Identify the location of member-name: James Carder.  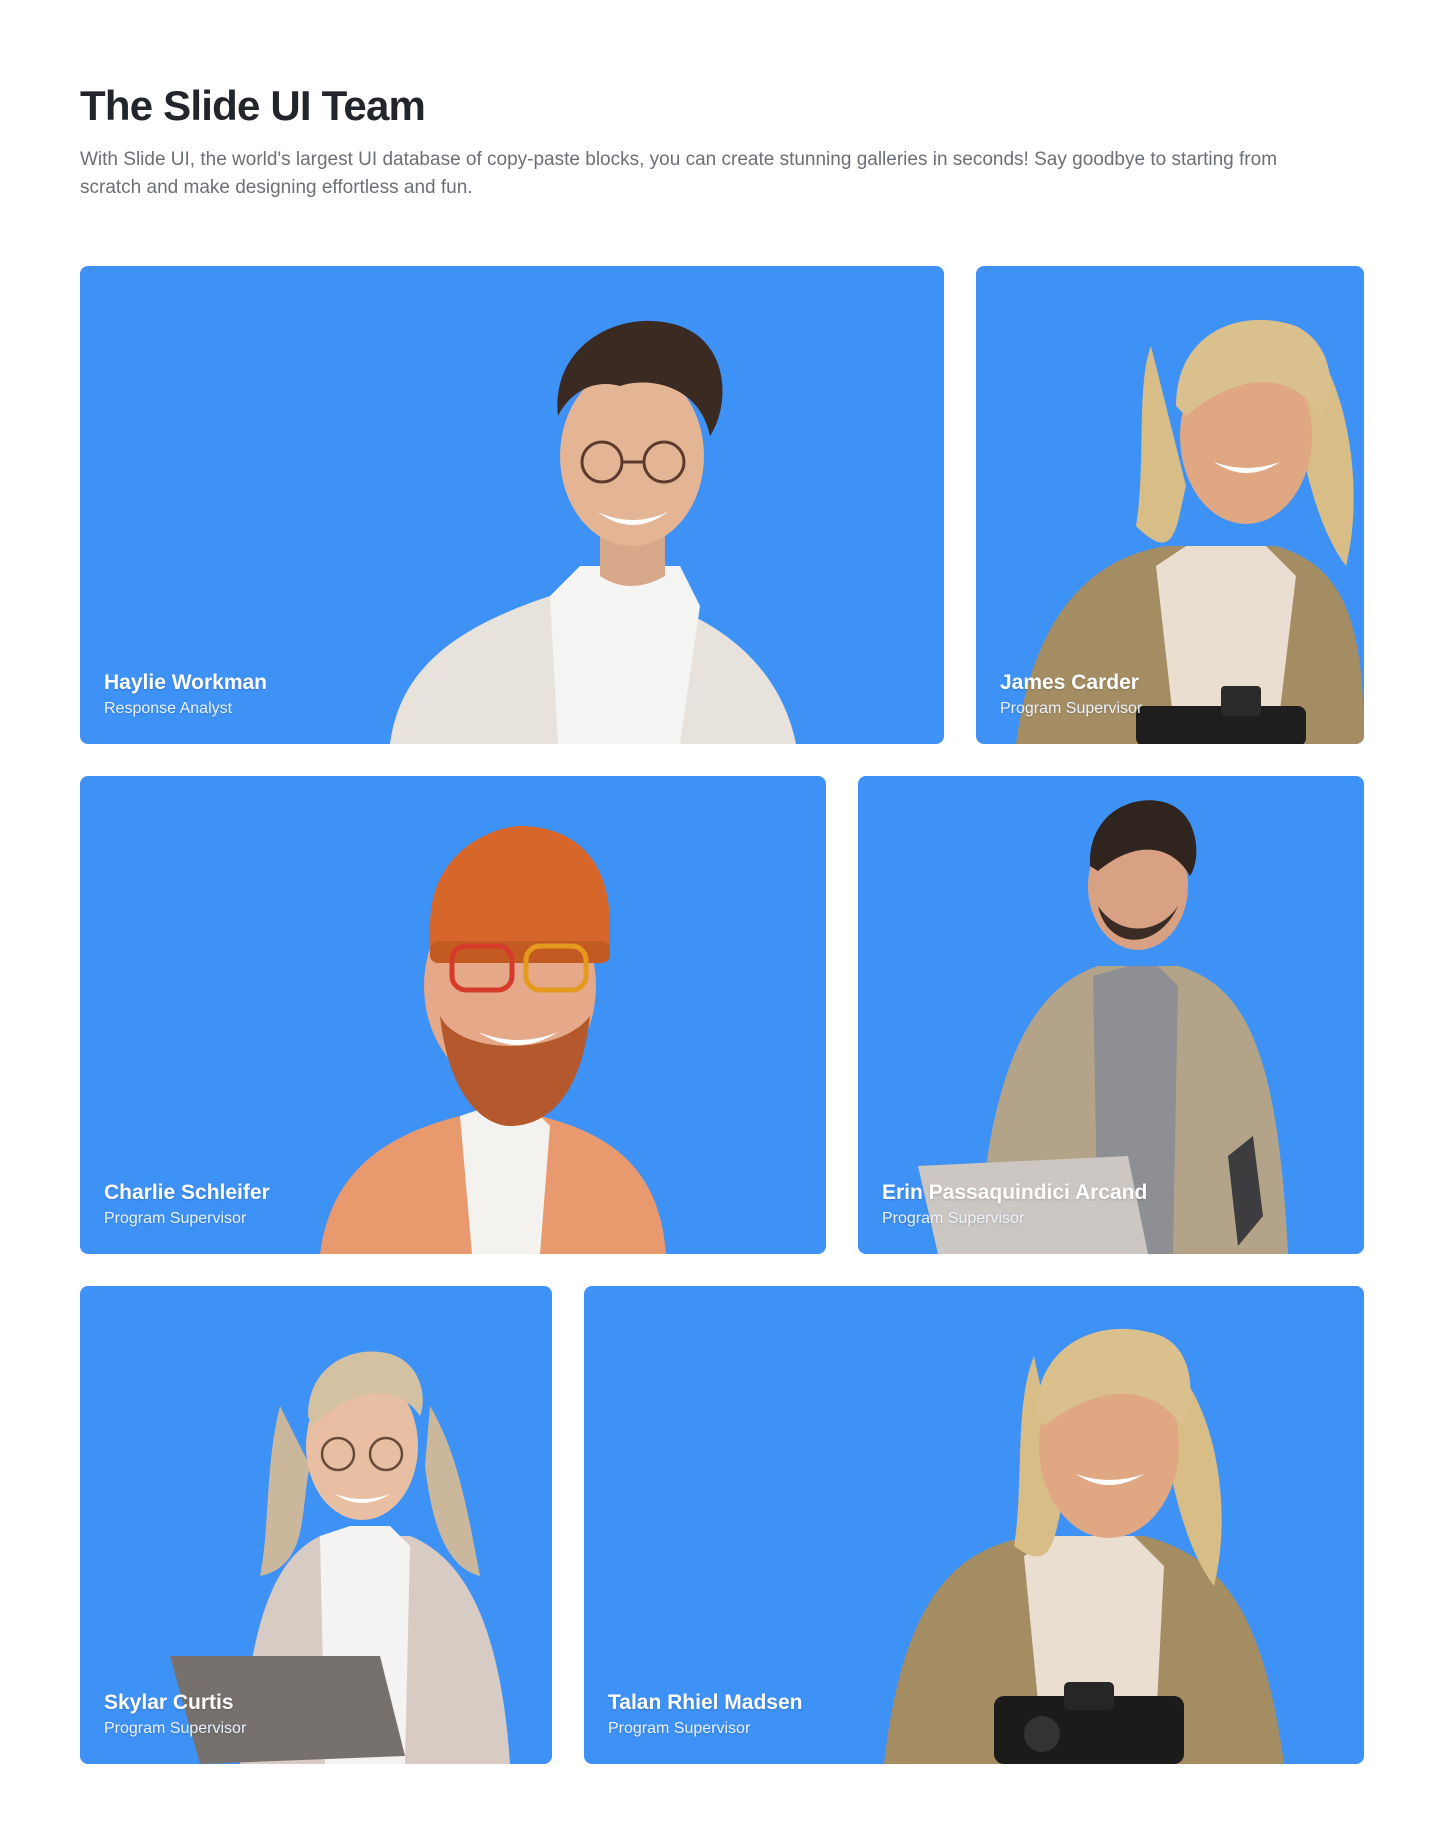
(1069, 682).